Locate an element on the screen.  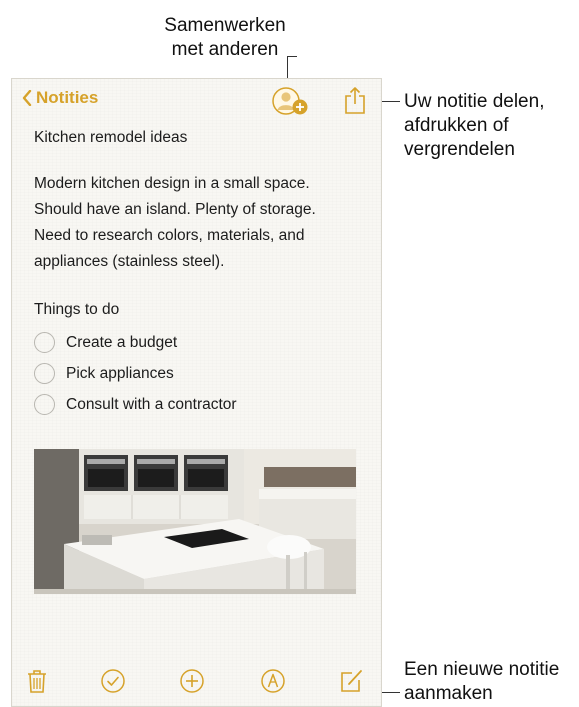
compose-icon is located at coordinates (351, 681).